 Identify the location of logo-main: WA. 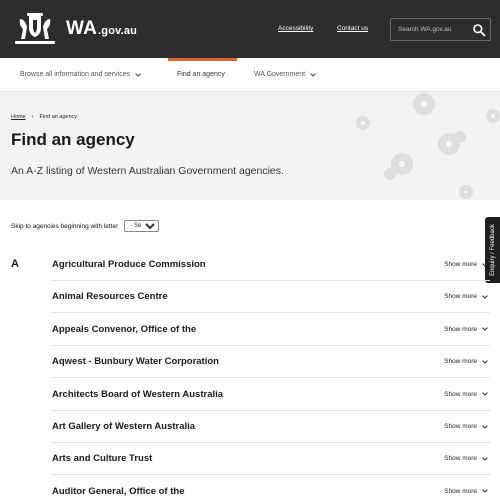
(82, 28).